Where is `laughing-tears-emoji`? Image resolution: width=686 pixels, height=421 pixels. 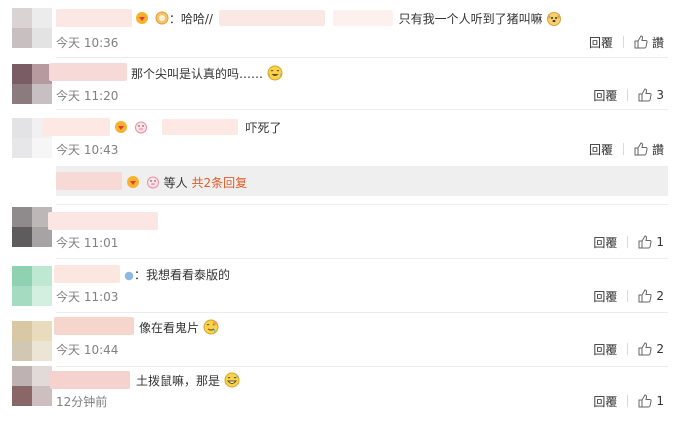
laughing-tears-emoji is located at coordinates (275, 73).